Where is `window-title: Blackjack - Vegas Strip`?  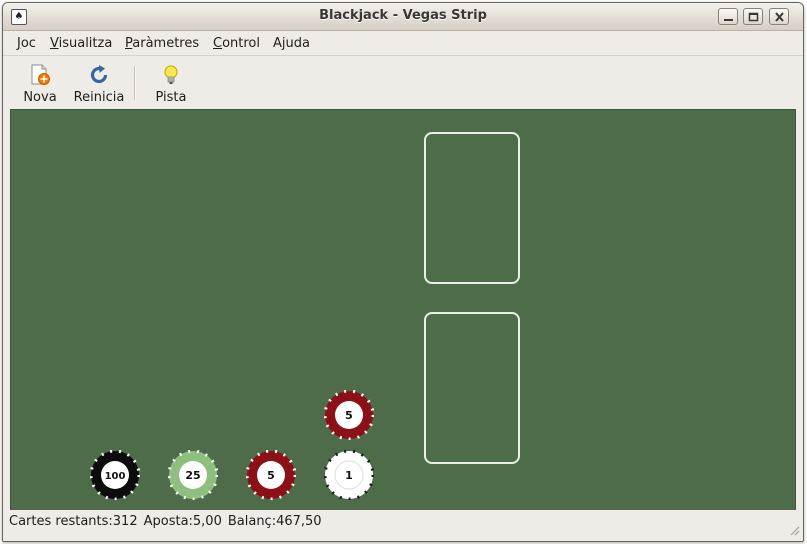
window-title: Blackjack - Vegas Strip is located at coordinates (403, 15).